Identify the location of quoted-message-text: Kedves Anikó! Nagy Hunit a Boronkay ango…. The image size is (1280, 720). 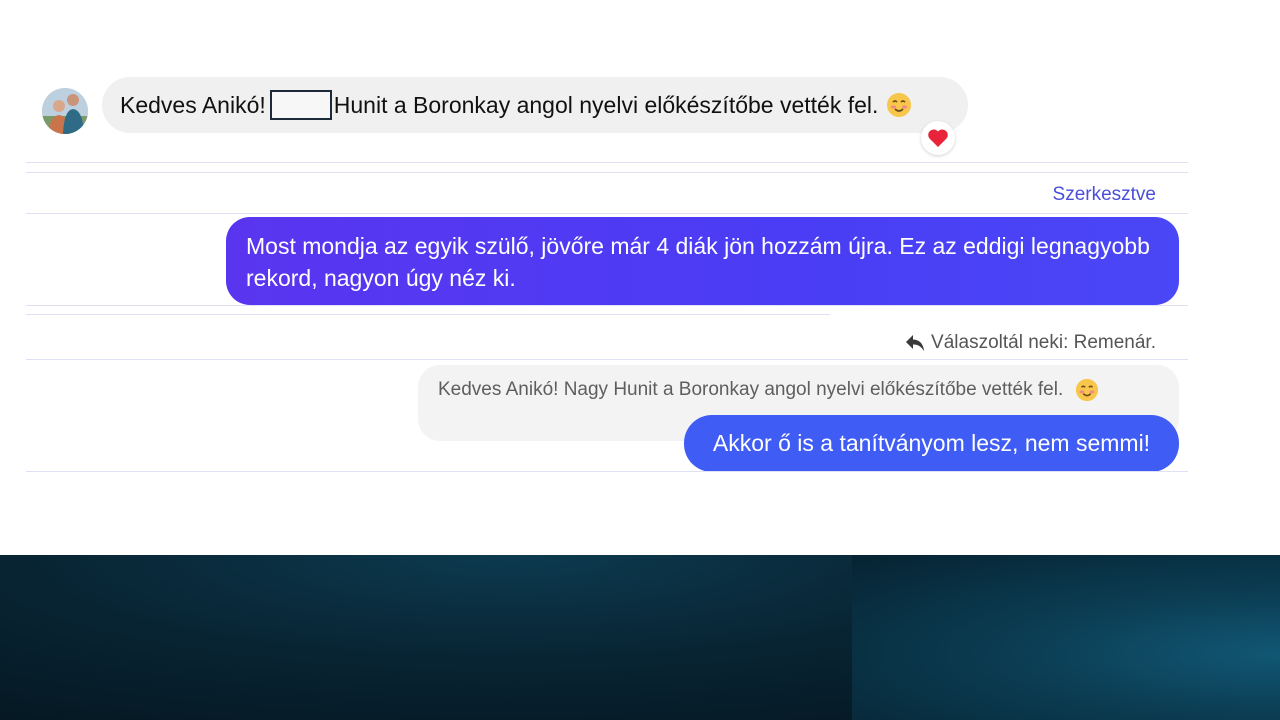
(751, 390).